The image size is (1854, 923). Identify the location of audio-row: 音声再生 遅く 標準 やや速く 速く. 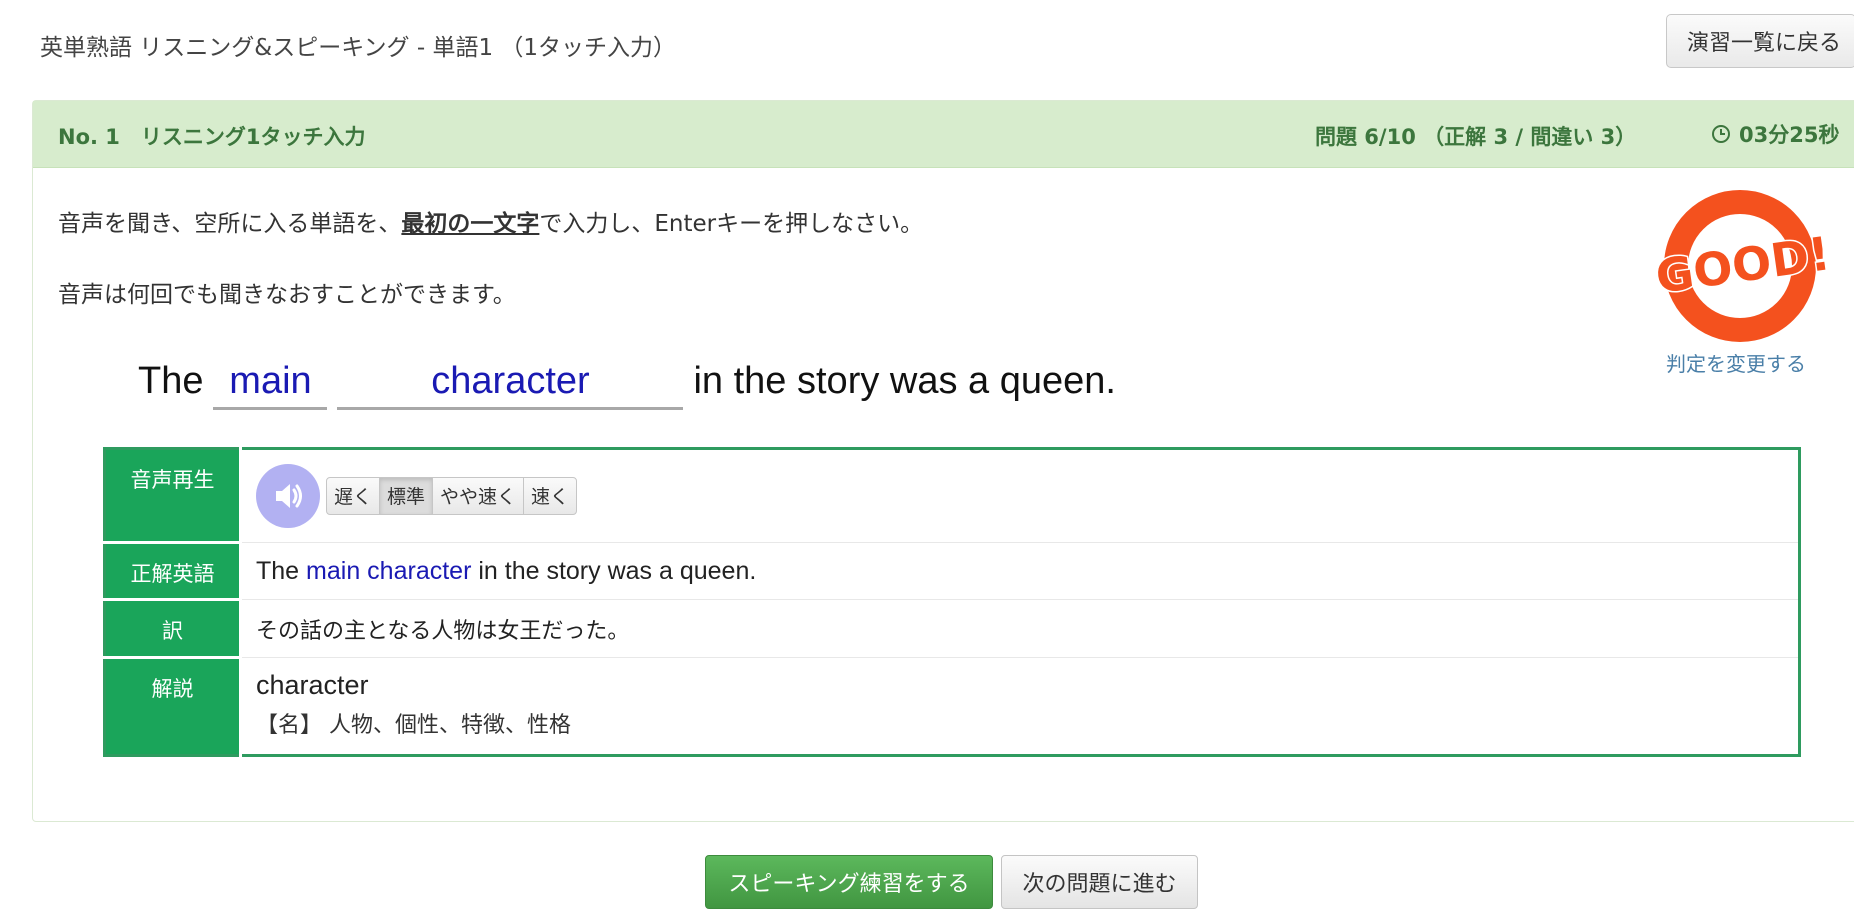
(952, 496).